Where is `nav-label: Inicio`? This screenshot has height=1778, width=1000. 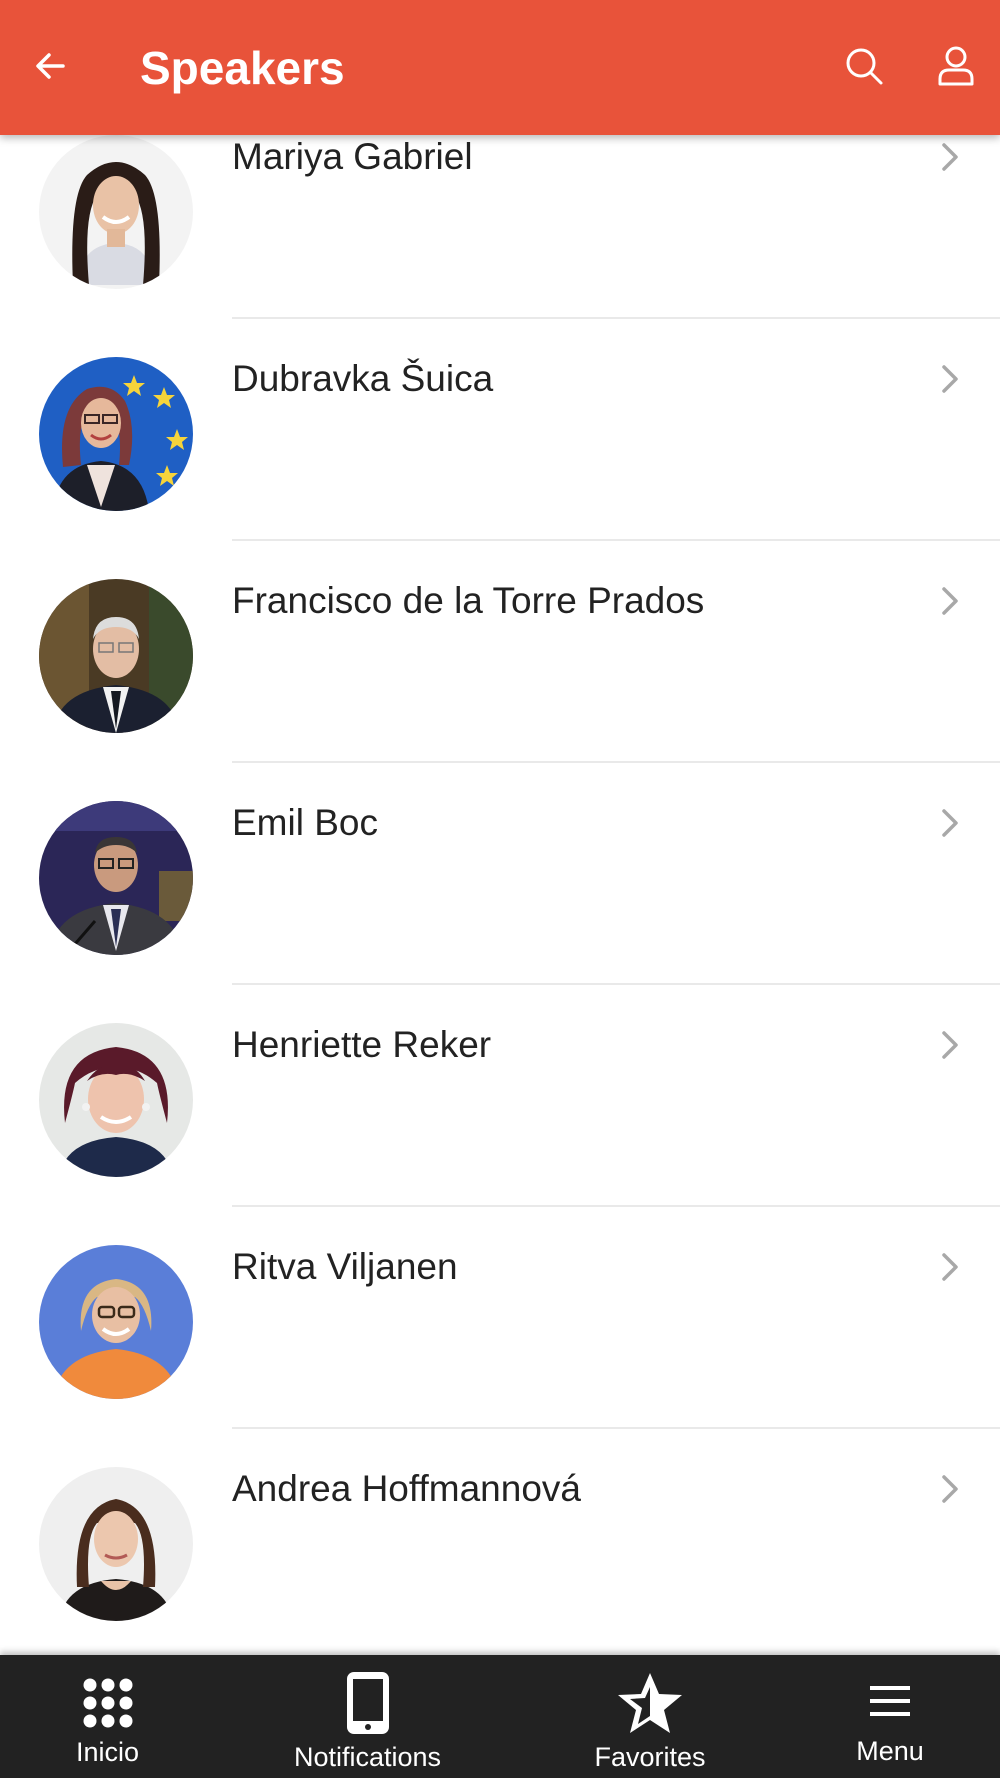
nav-label: Inicio is located at coordinates (107, 1752).